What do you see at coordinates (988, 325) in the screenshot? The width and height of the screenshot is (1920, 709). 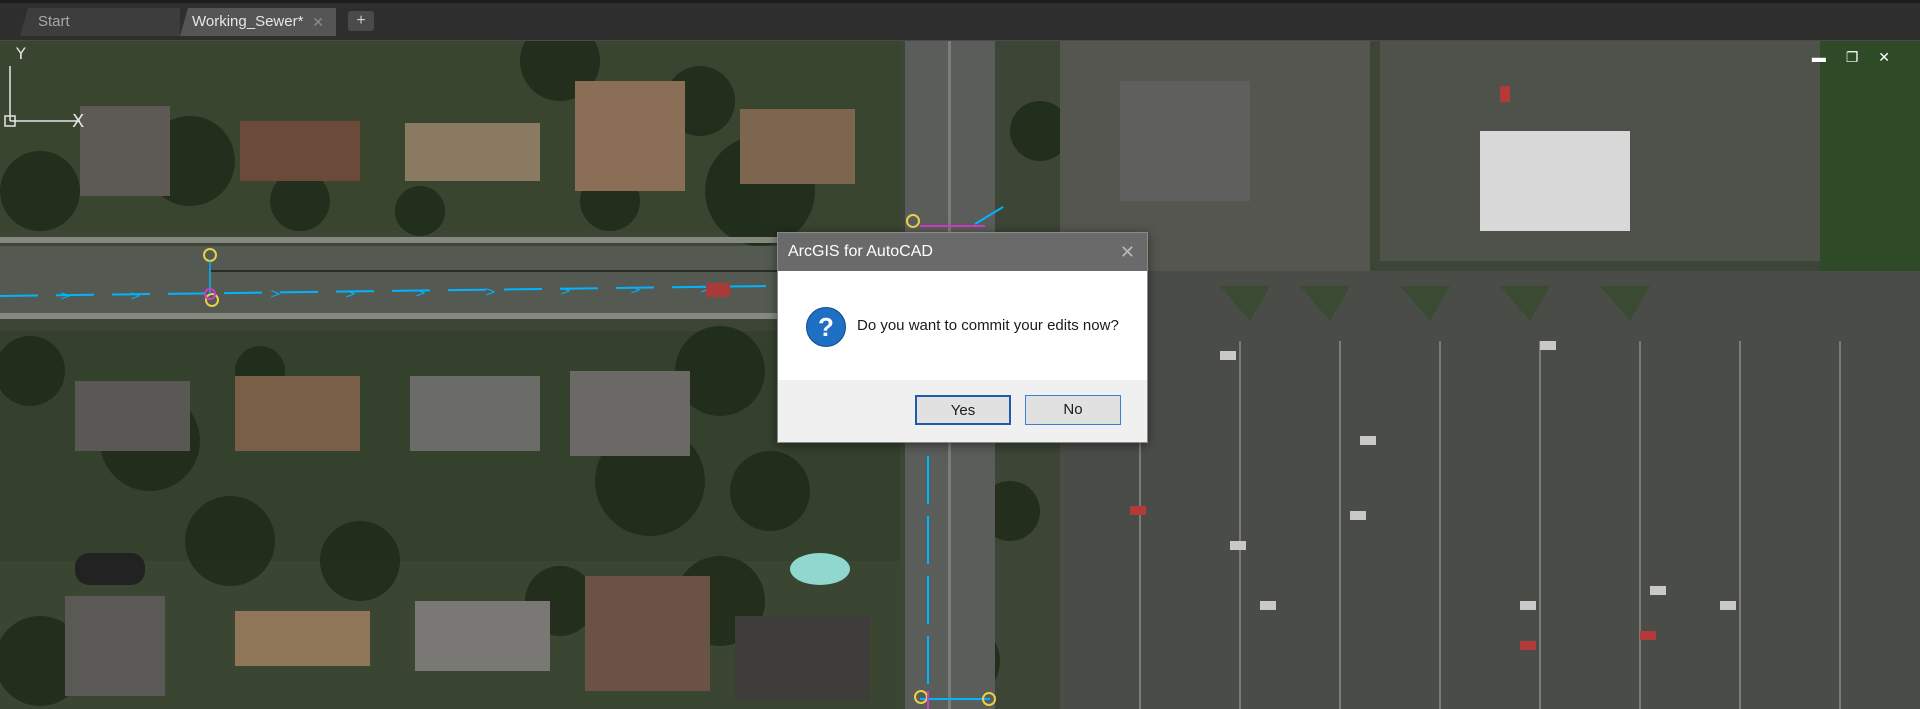 I see `dialog-message: Do you want to commit your edits now?` at bounding box center [988, 325].